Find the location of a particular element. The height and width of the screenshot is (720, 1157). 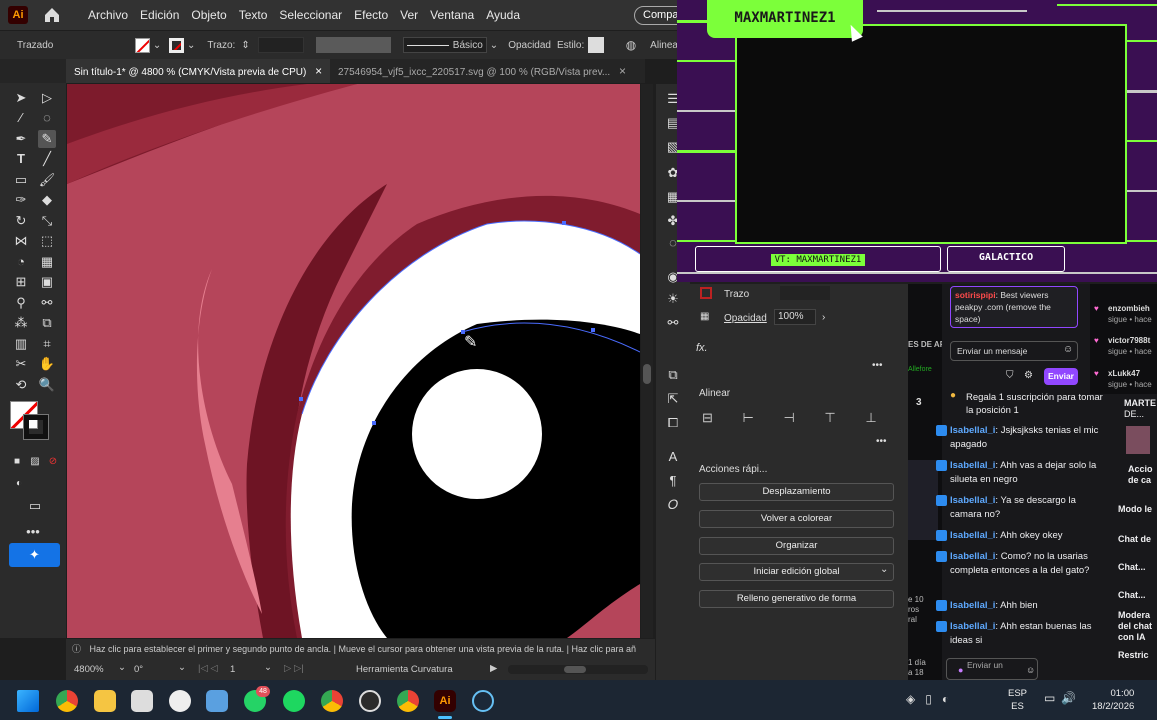

chrome-alt-icon is located at coordinates (408, 701).